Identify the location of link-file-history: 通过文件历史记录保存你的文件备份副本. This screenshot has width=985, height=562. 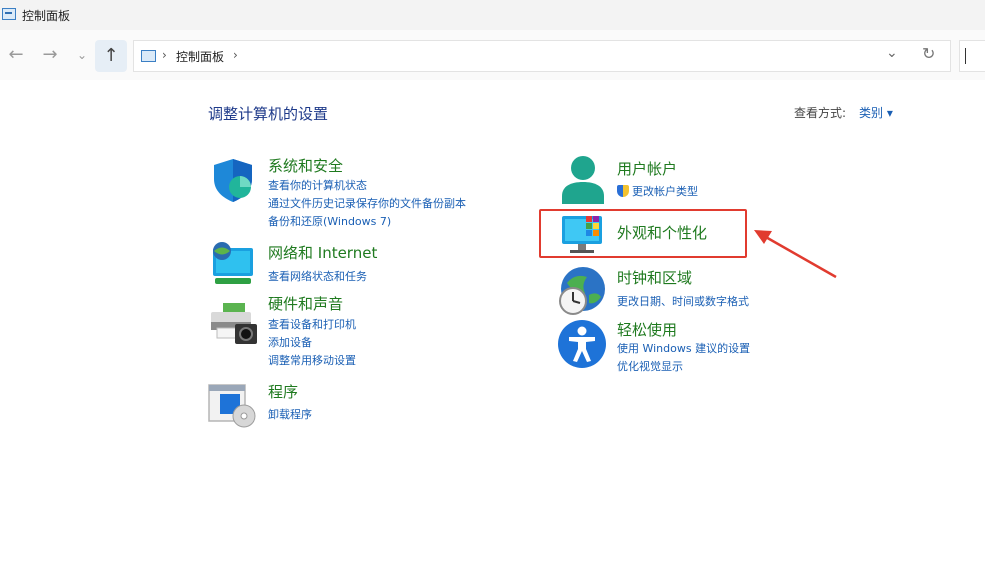
(367, 203).